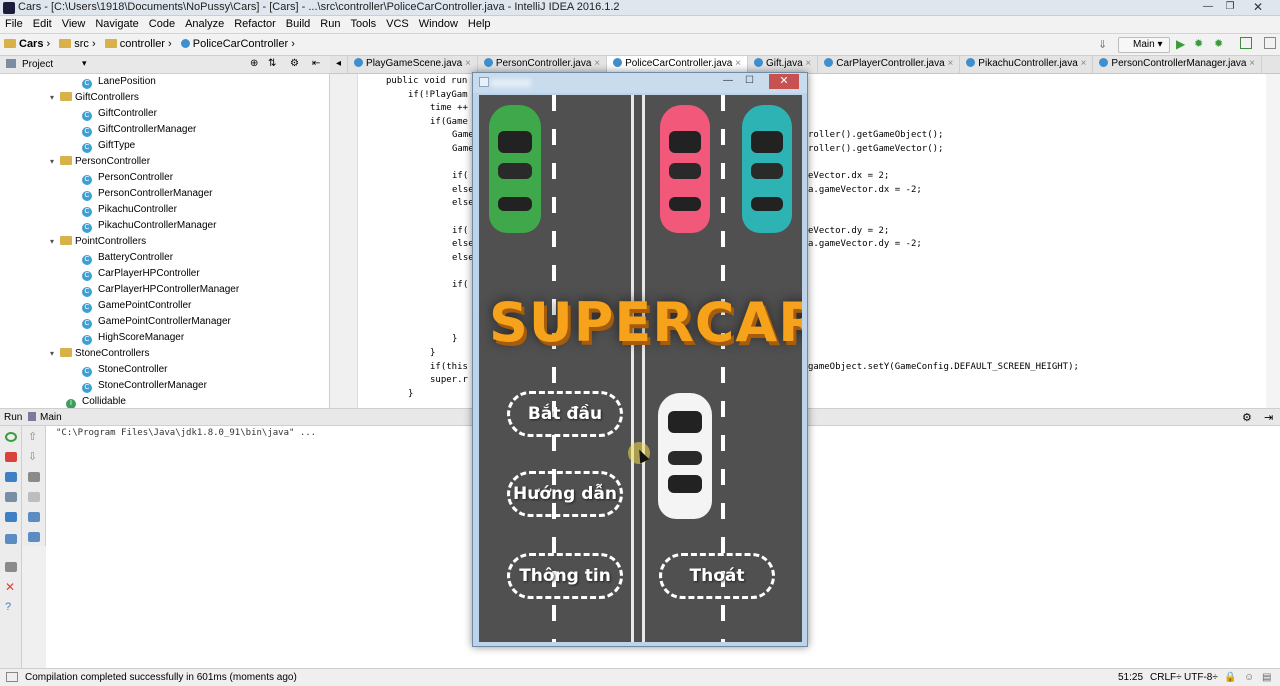  Describe the element at coordinates (127, 178) in the screenshot. I see `tree-class: C PersonController` at that location.